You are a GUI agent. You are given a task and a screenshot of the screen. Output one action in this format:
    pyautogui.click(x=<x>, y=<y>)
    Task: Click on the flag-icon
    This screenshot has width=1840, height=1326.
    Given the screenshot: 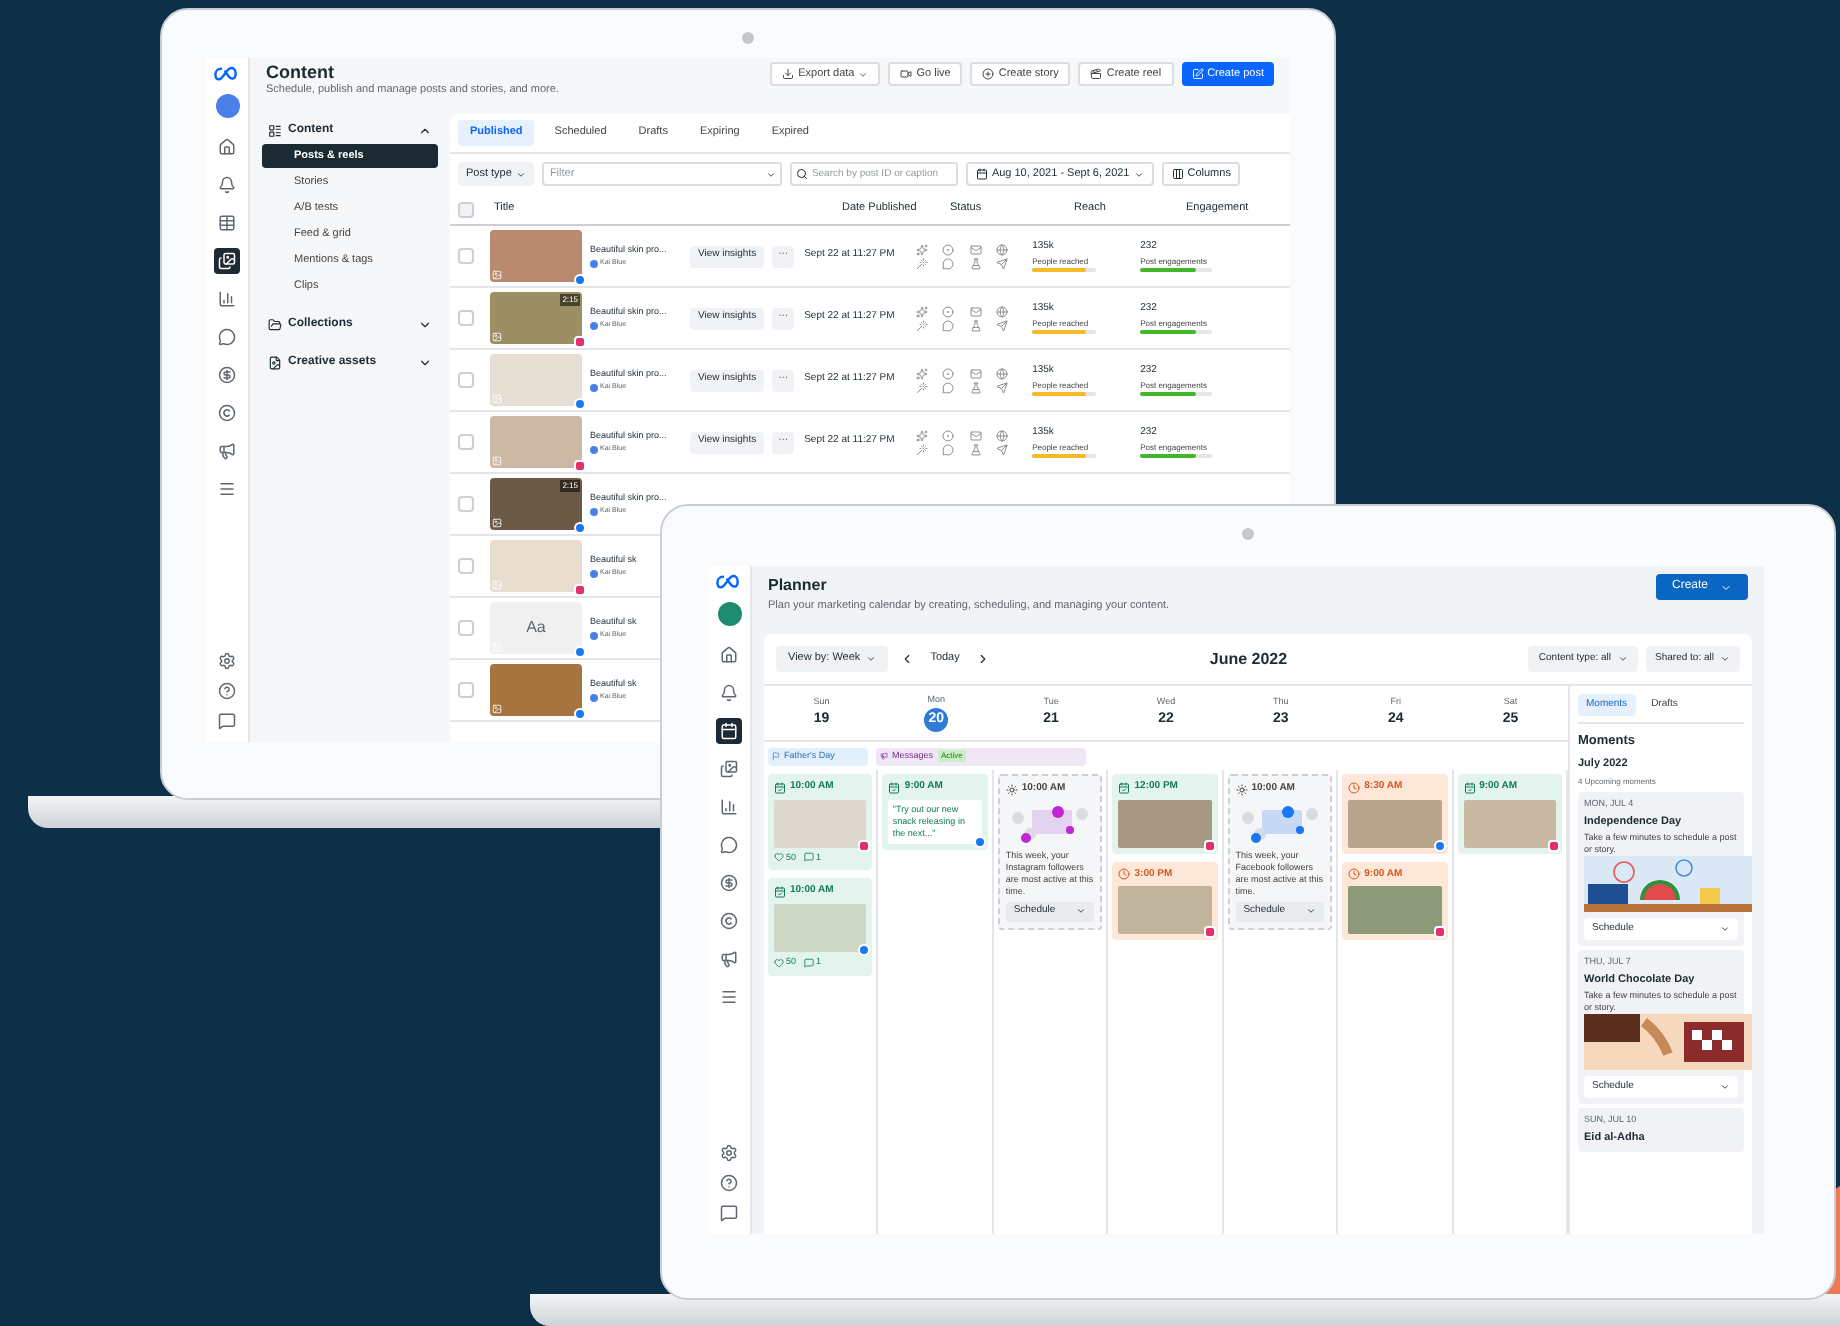 What is the action you would take?
    pyautogui.click(x=776, y=756)
    